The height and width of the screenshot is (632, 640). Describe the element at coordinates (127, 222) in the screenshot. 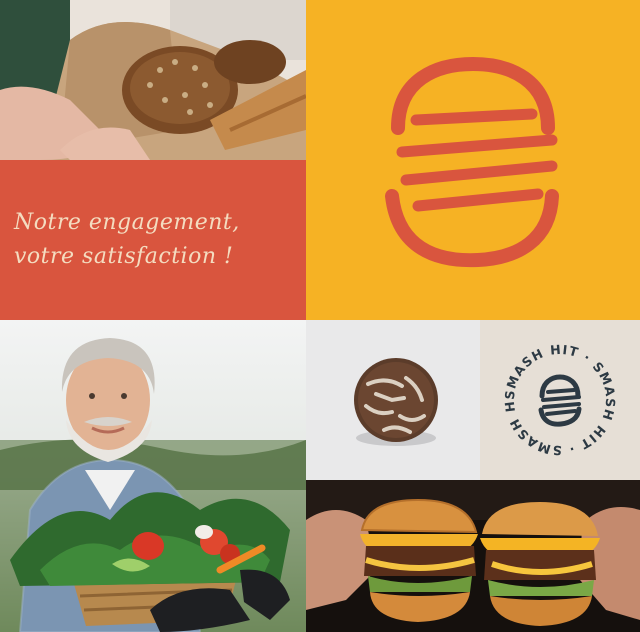

I see `slogan-line-1: Notre engagement,` at that location.